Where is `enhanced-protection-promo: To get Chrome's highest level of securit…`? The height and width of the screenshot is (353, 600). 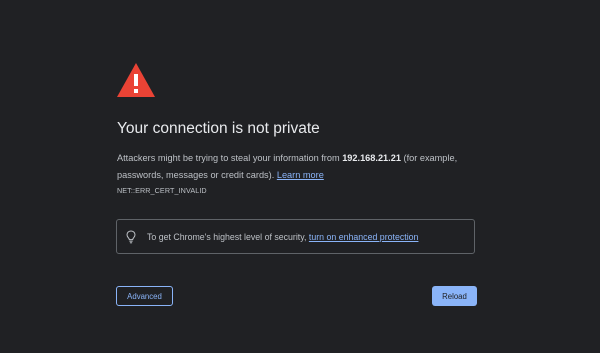 enhanced-protection-promo: To get Chrome's highest level of securit… is located at coordinates (295, 236).